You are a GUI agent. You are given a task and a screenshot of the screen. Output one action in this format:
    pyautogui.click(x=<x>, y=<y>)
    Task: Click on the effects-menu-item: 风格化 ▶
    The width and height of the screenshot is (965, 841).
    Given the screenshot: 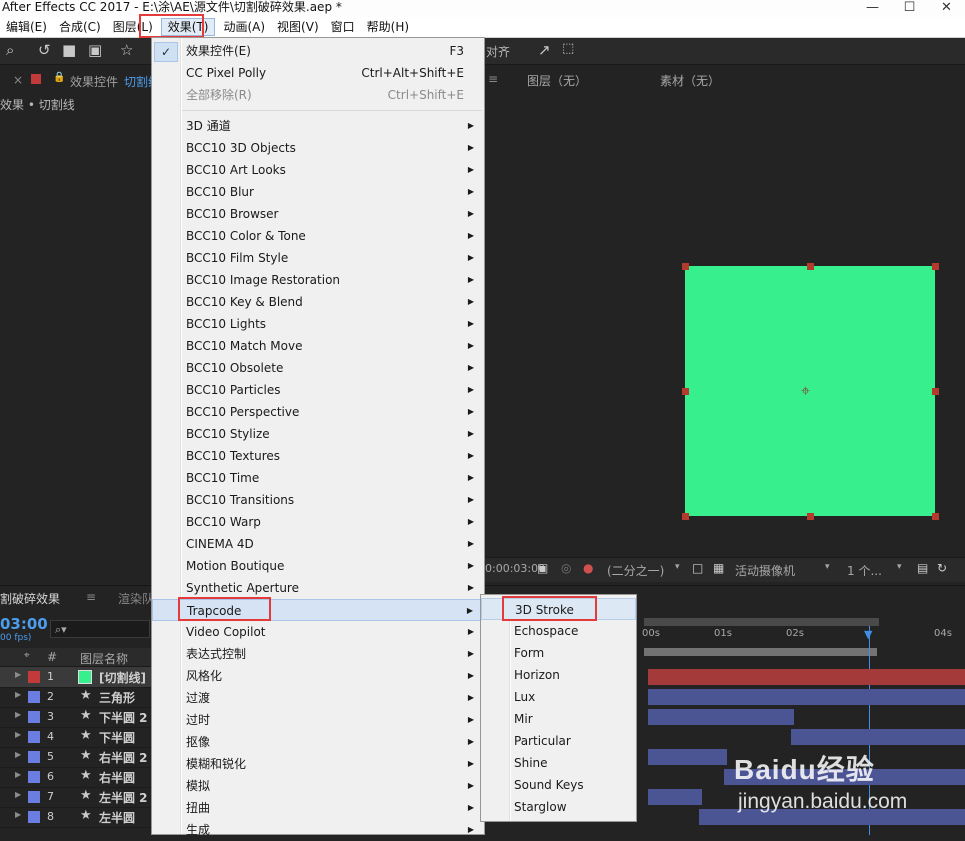 What is the action you would take?
    pyautogui.click(x=318, y=676)
    